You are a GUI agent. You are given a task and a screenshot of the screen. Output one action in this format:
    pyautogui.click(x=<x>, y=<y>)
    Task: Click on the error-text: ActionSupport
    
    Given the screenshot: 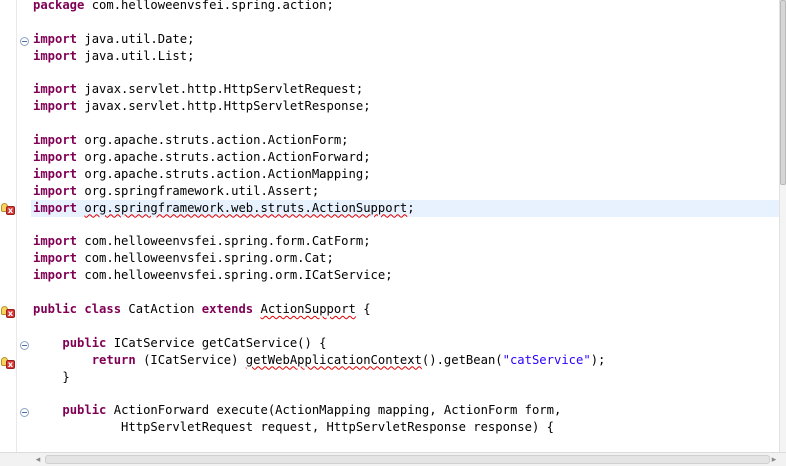 What is the action you would take?
    pyautogui.click(x=308, y=309)
    